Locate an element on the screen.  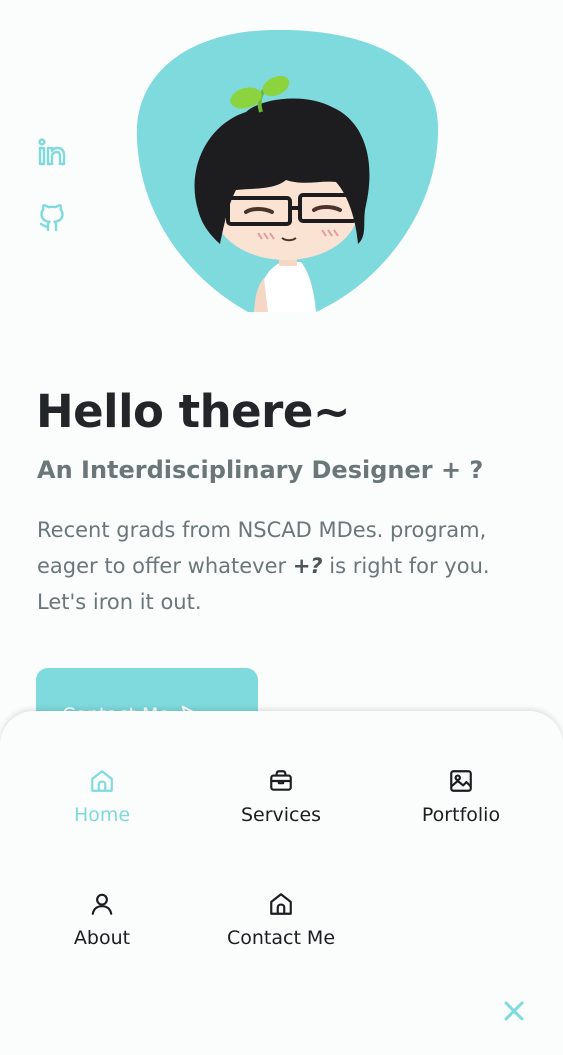
github-icon is located at coordinates (52, 217).